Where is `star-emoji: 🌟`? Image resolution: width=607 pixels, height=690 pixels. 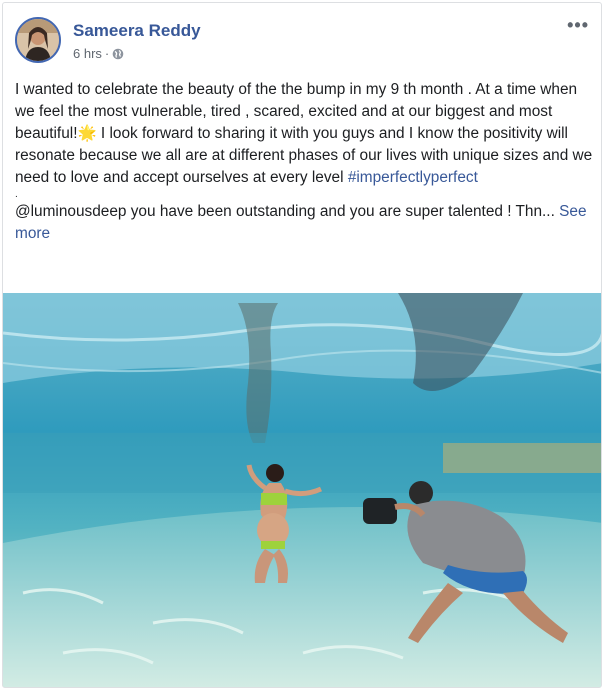
star-emoji: 🌟 is located at coordinates (87, 133).